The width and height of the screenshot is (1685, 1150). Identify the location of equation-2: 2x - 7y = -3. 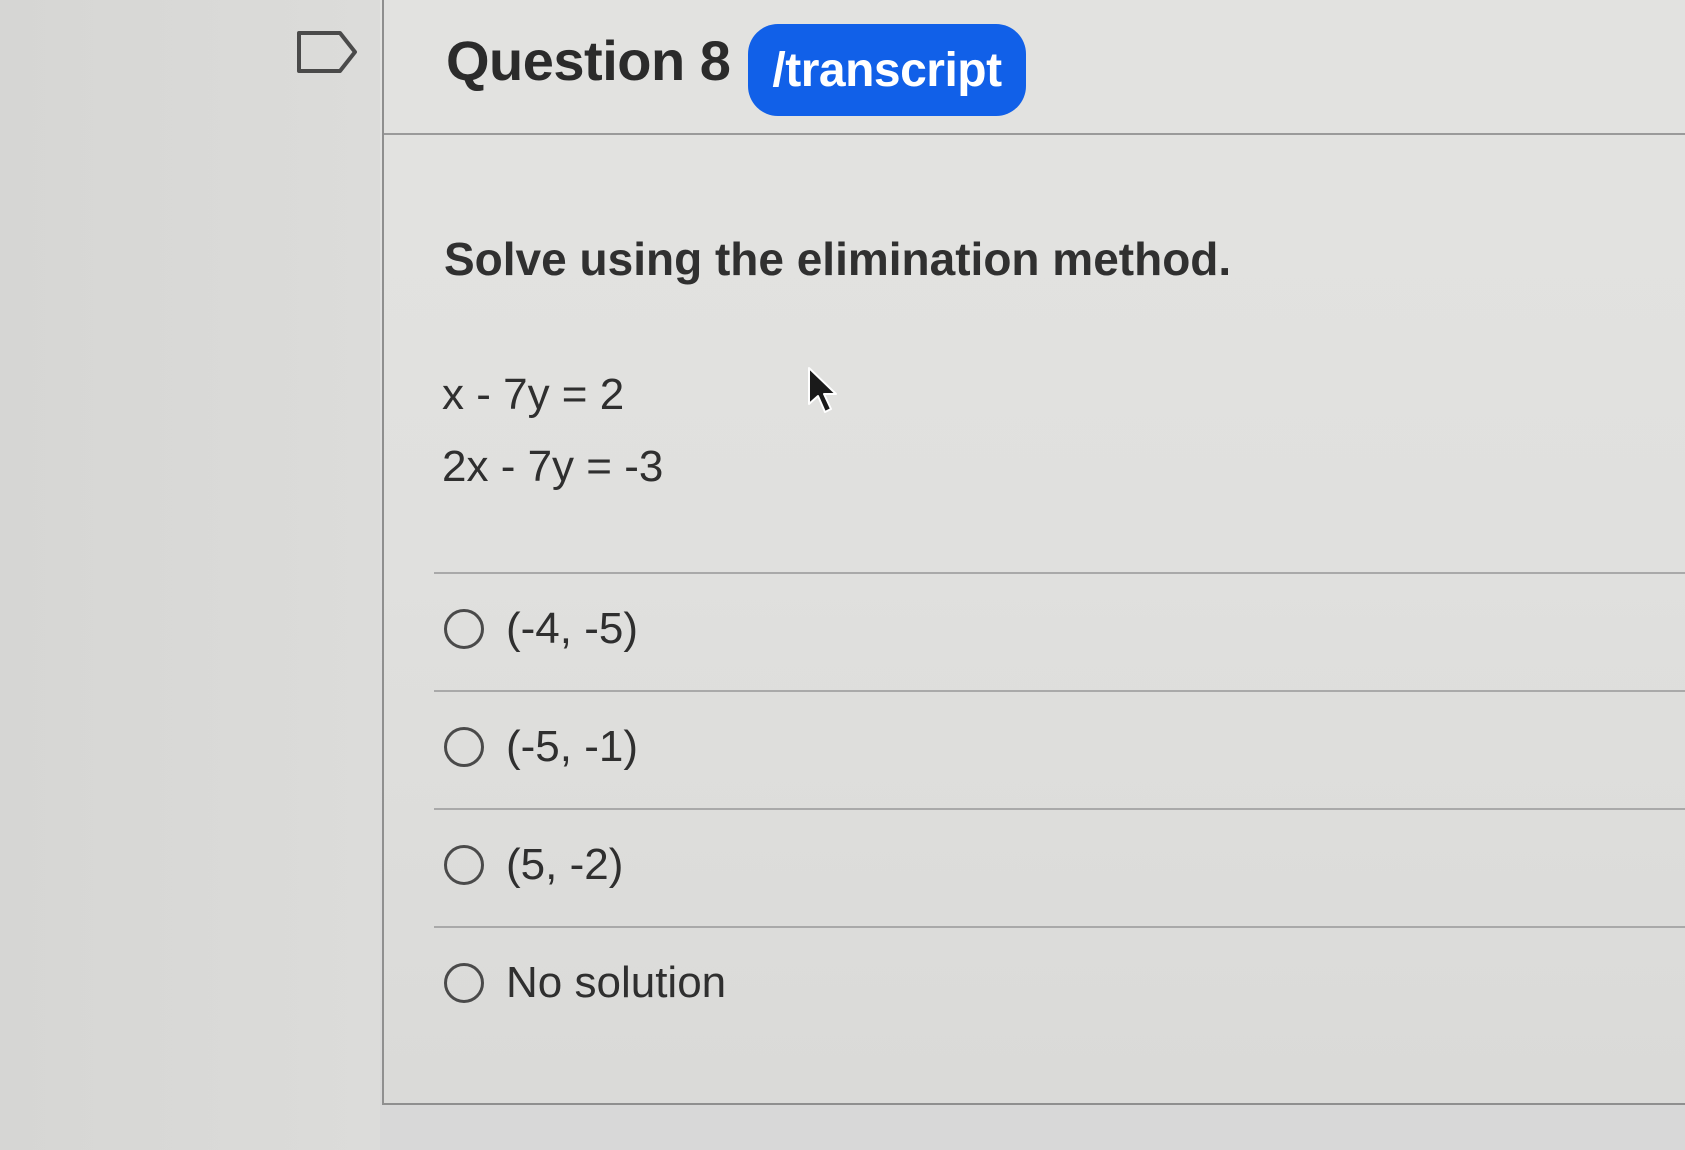
(553, 466).